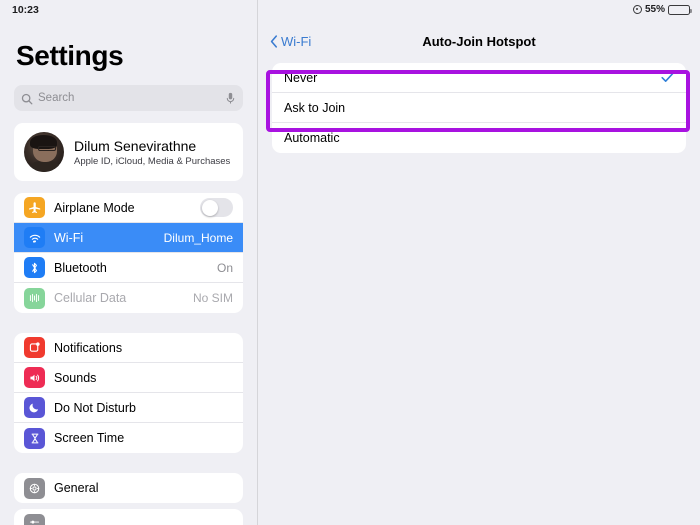 The height and width of the screenshot is (525, 700). Describe the element at coordinates (212, 298) in the screenshot. I see `cellular-status-value: No SIM` at that location.